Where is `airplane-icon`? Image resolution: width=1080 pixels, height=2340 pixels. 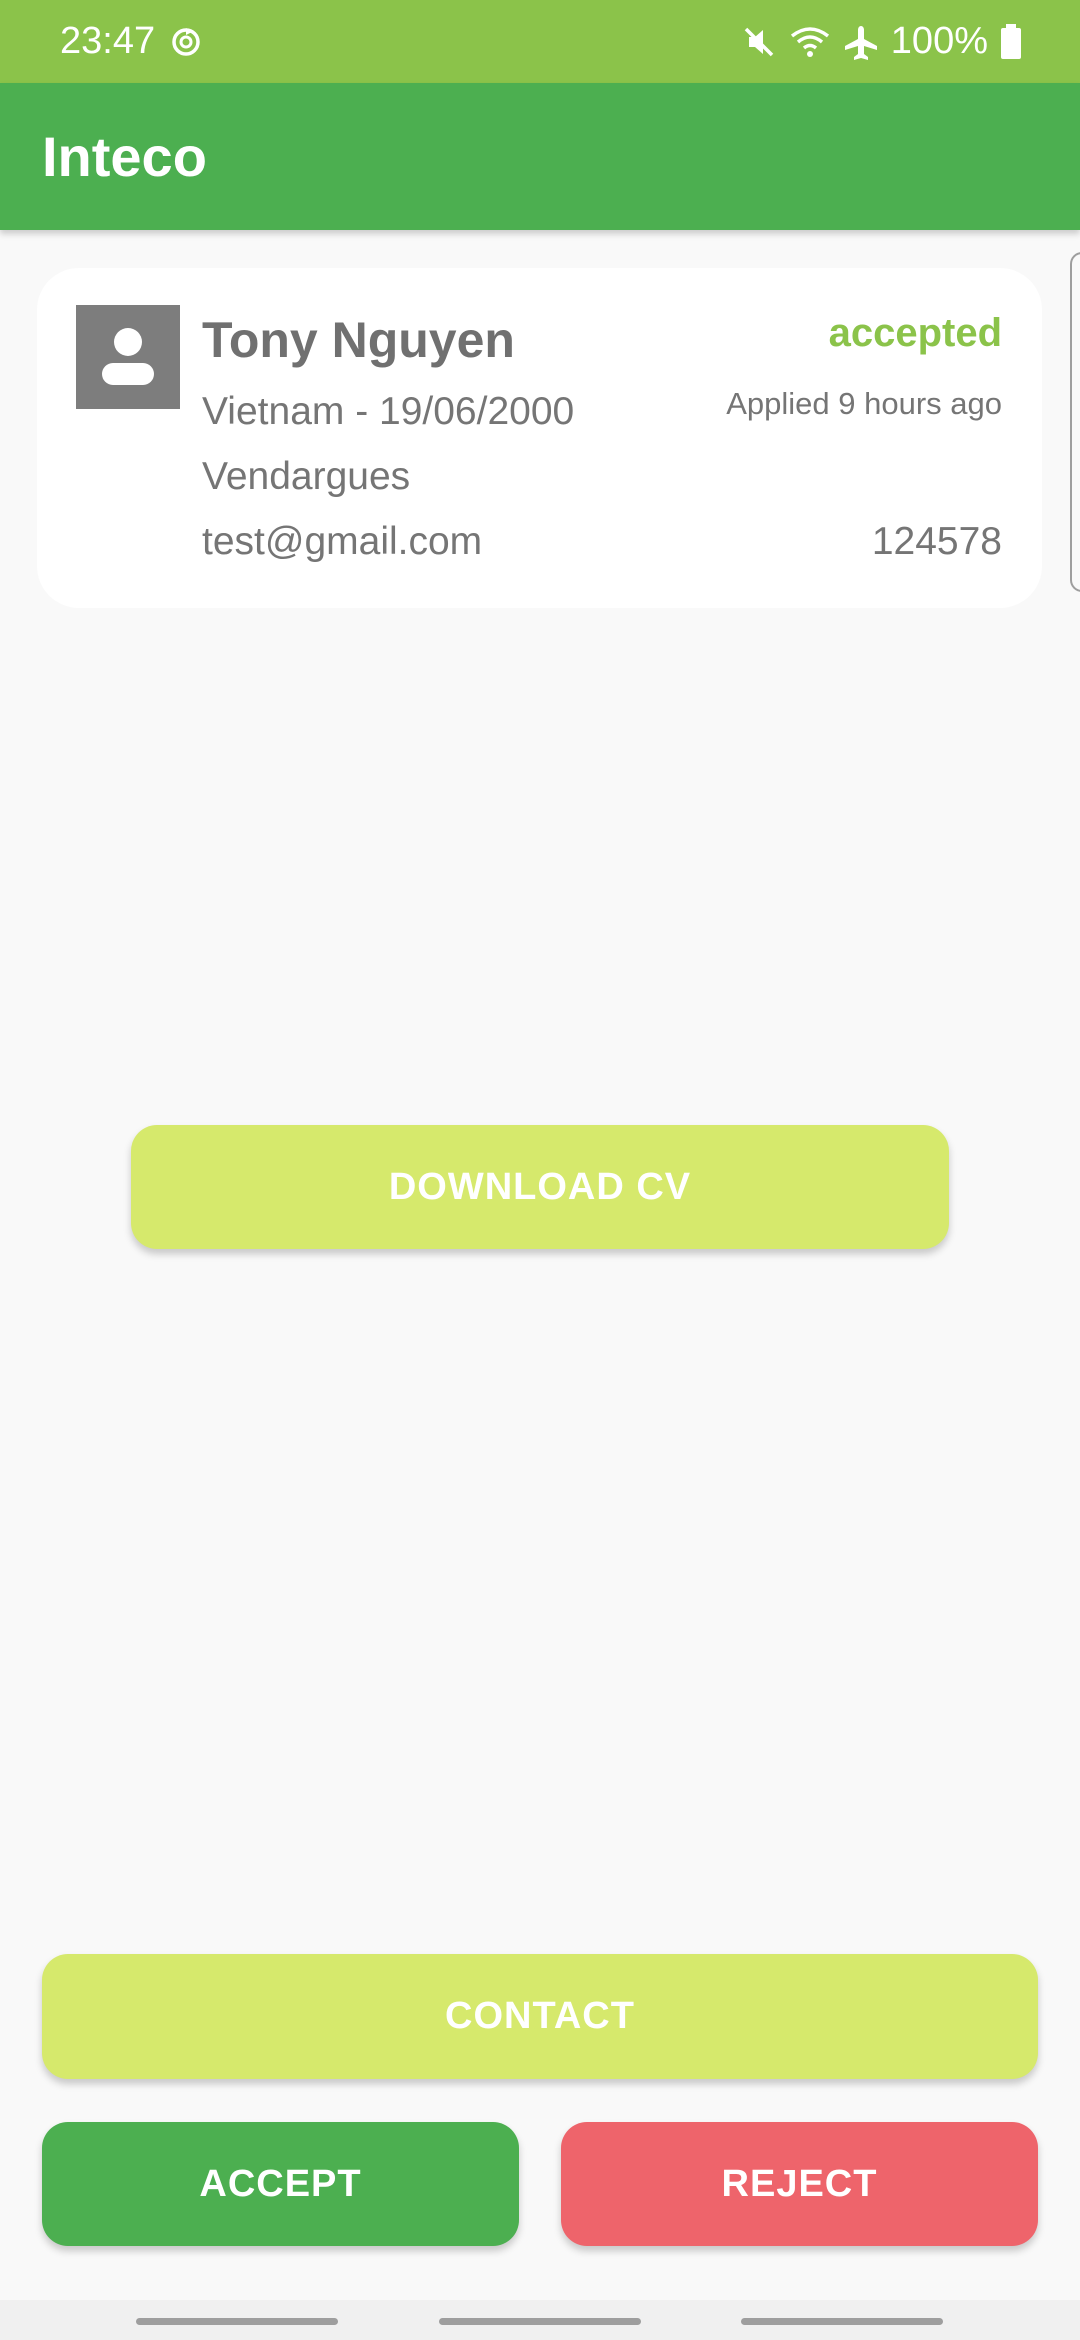 airplane-icon is located at coordinates (861, 42).